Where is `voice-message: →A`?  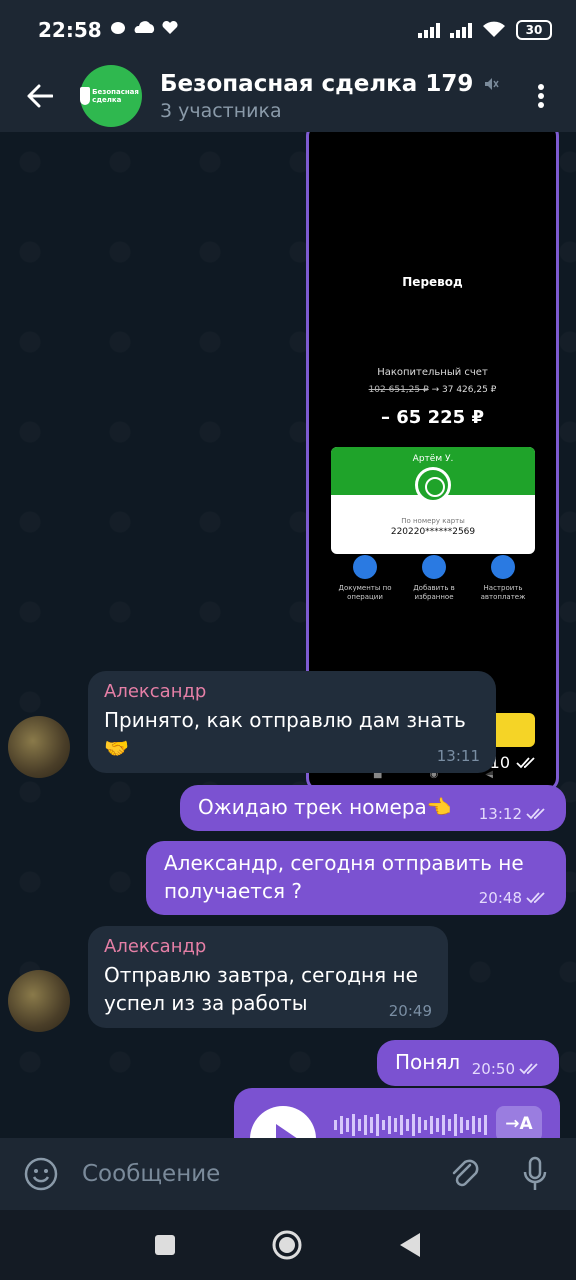
voice-message: →A is located at coordinates (397, 1113).